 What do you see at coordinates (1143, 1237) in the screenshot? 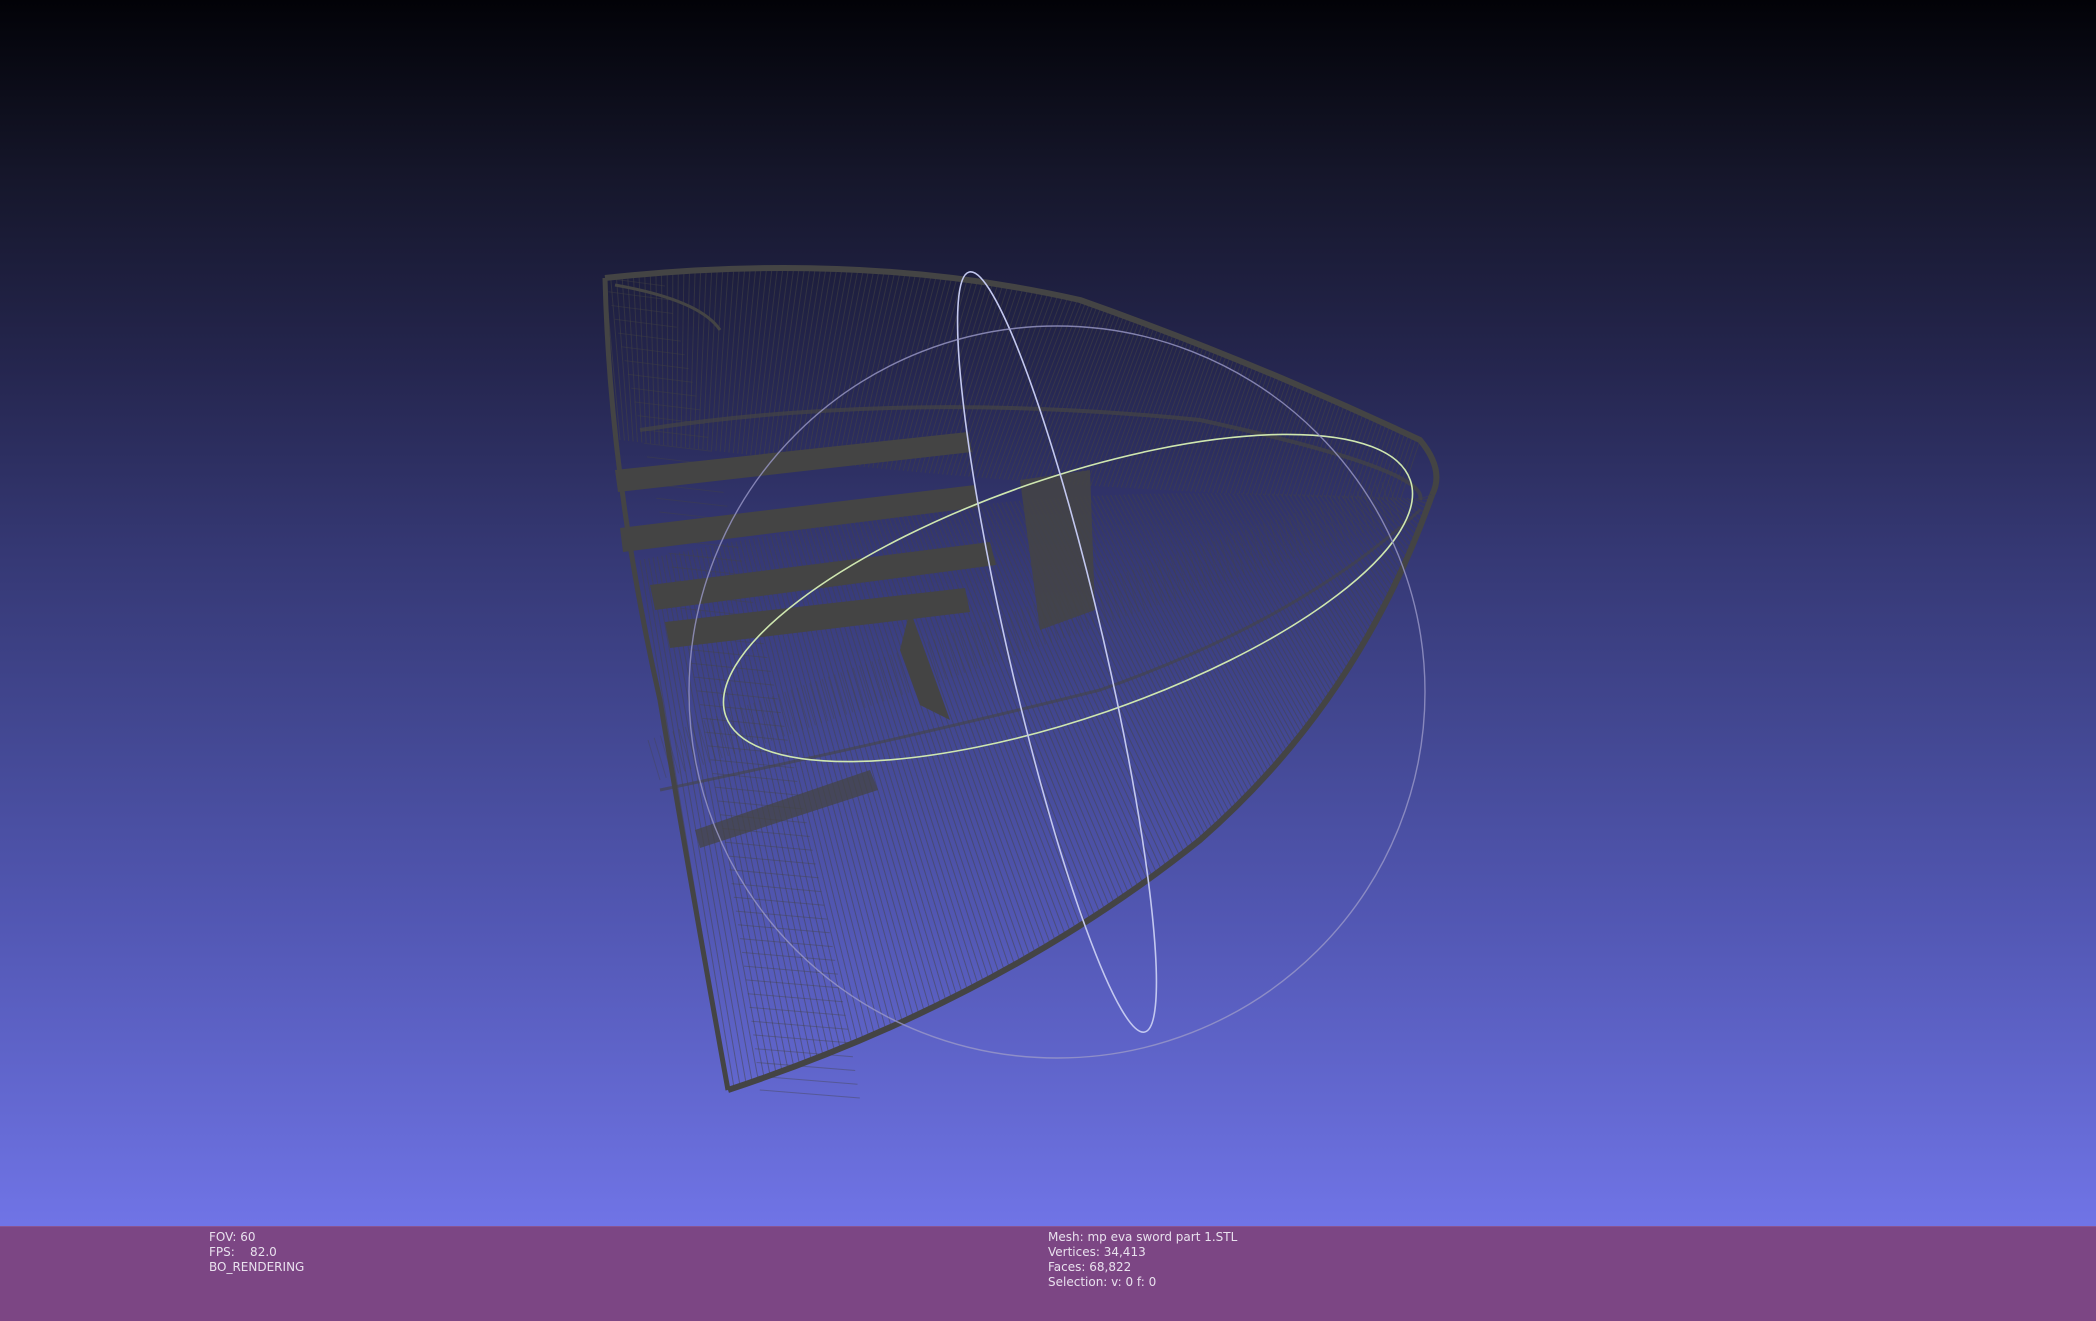
I see `mesh-name-readout: Mesh: mp eva sword part 1.STL` at bounding box center [1143, 1237].